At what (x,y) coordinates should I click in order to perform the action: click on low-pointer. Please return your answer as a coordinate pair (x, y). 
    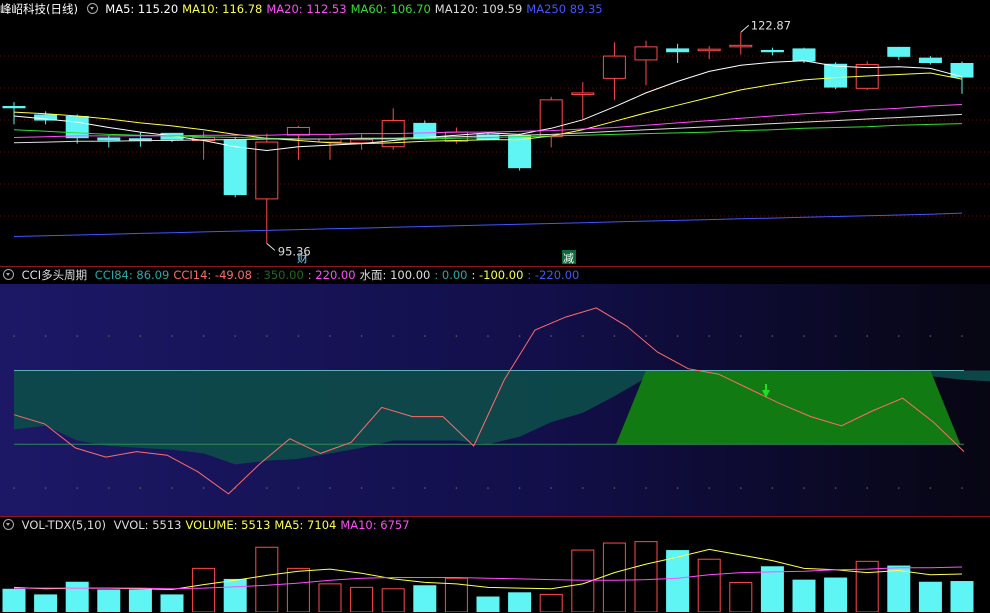
    Looking at the image, I should click on (271, 247).